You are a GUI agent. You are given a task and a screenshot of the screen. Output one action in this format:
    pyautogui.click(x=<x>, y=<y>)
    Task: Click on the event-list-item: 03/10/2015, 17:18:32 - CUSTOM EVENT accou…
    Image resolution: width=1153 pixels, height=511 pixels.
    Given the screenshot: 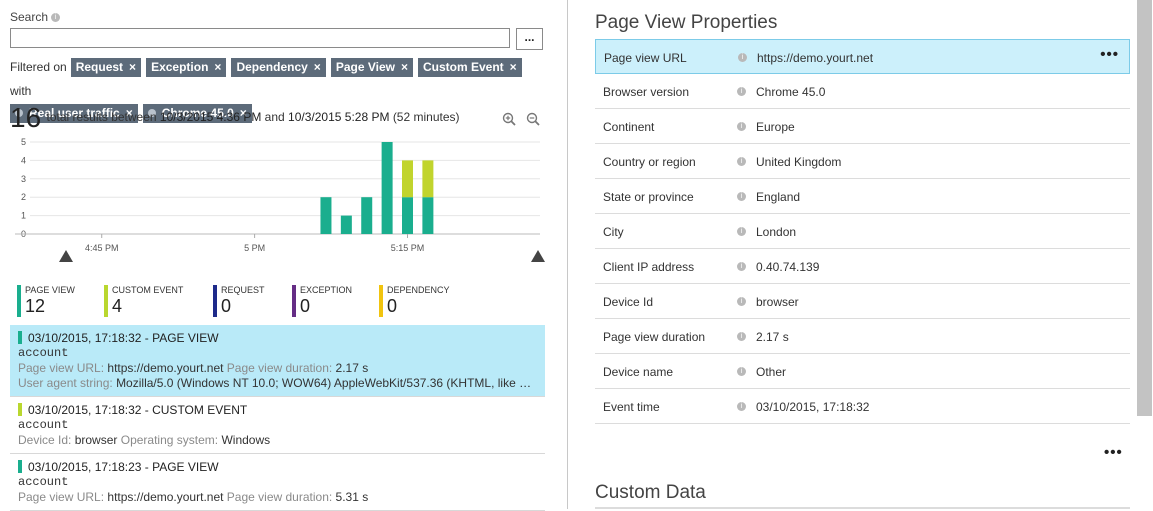 What is the action you would take?
    pyautogui.click(x=277, y=425)
    